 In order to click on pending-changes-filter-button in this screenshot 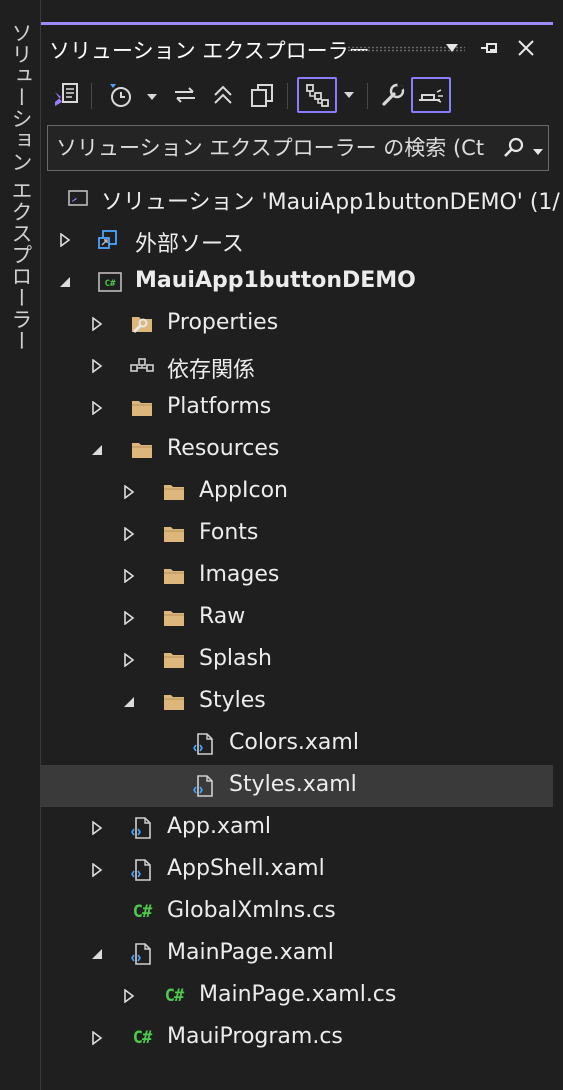, I will do `click(133, 95)`.